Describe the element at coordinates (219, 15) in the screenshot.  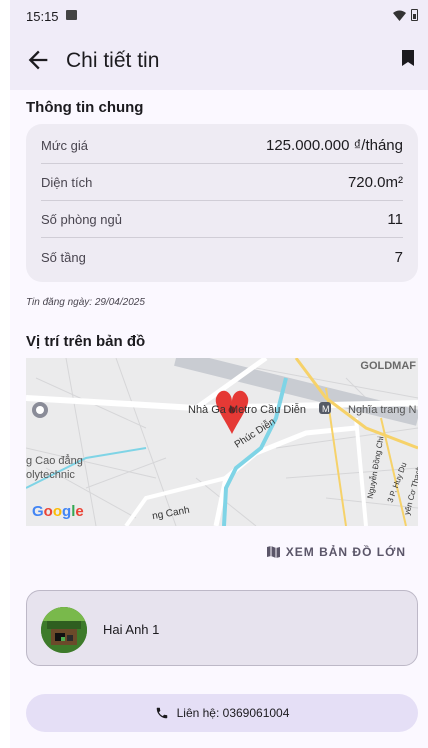
I see `status-bar: 15:15` at that location.